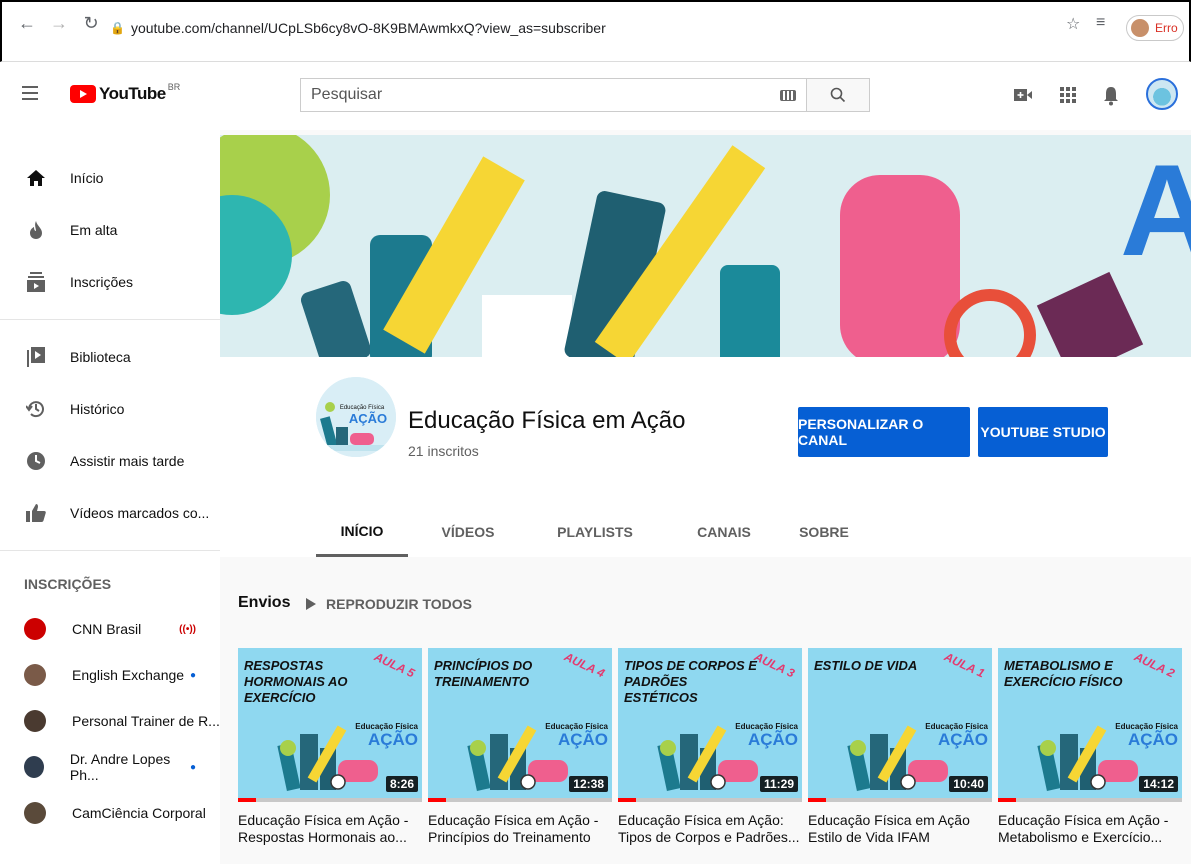  What do you see at coordinates (1023, 97) in the screenshot?
I see `create-video-icon` at bounding box center [1023, 97].